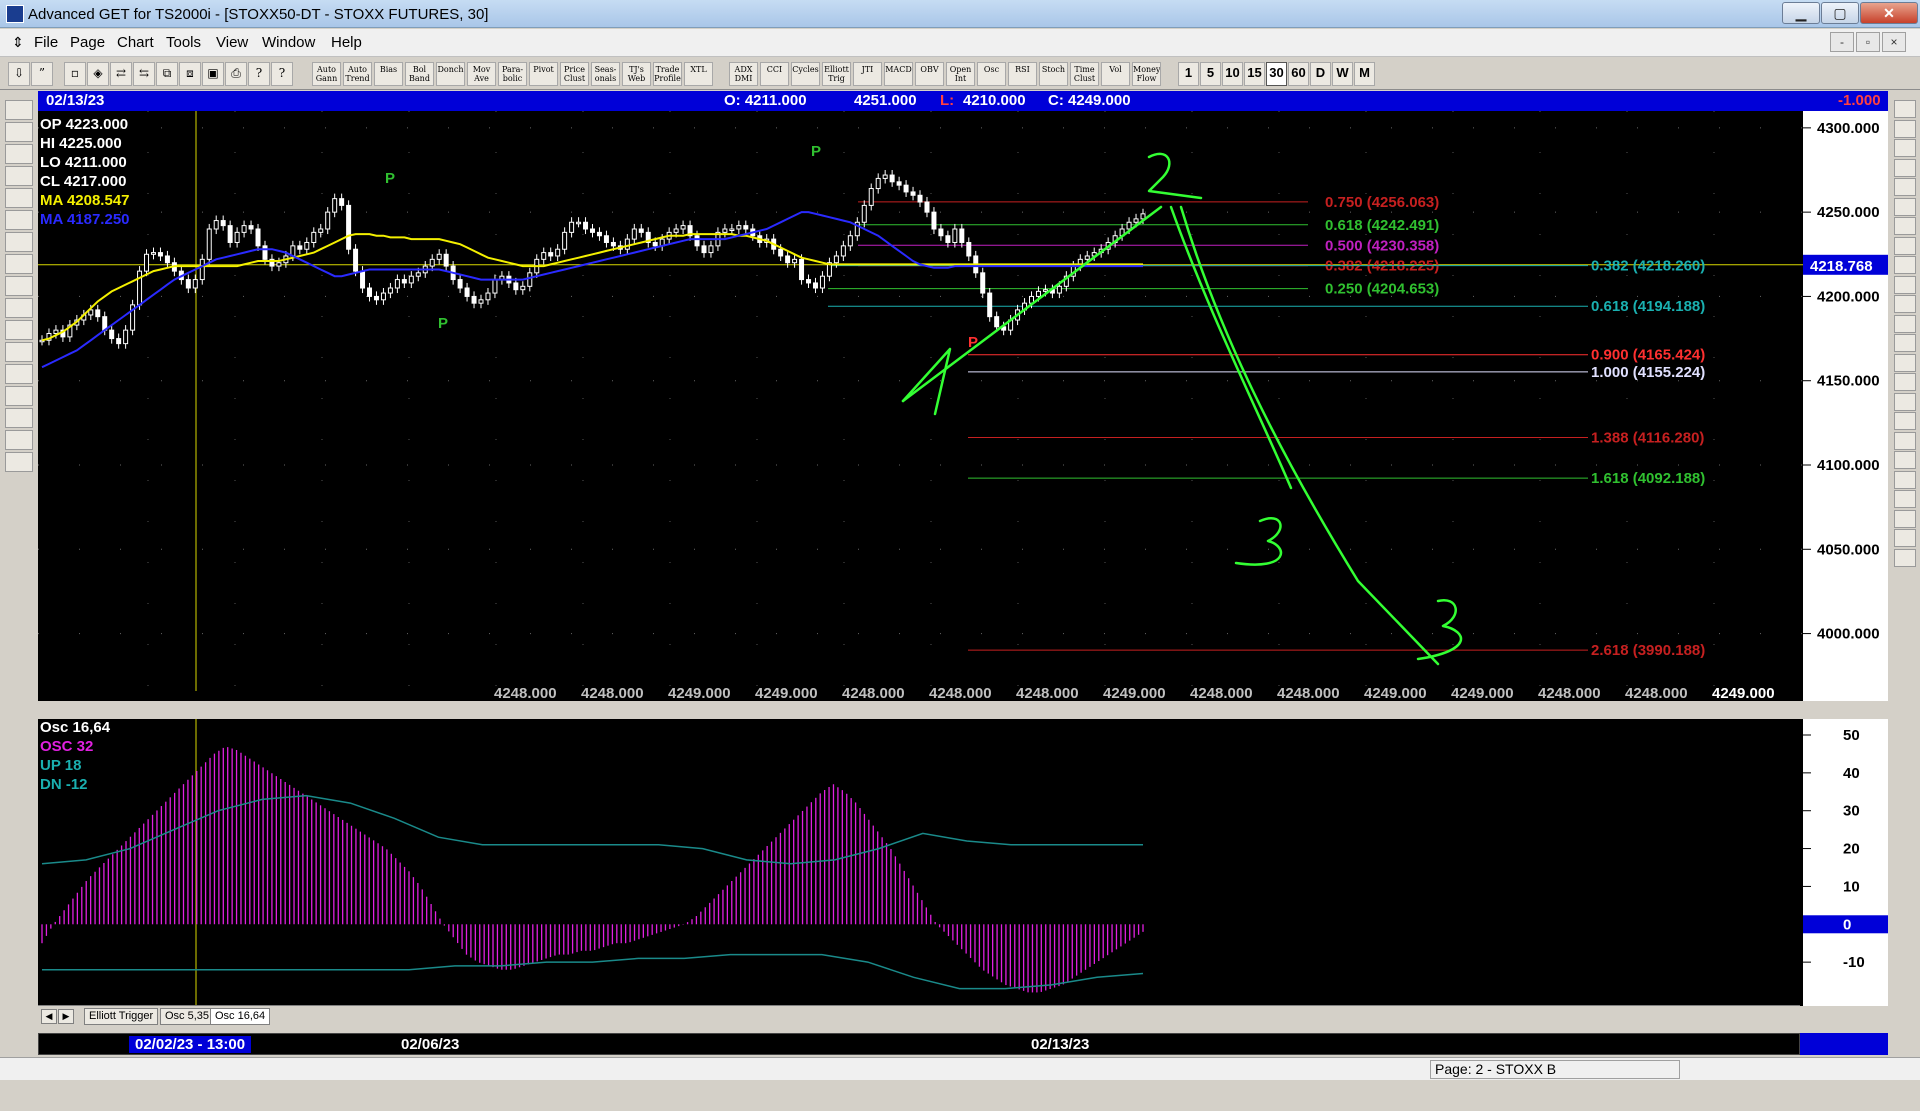 The image size is (1920, 1111). I want to click on tab-elliott-trigger: Elliott Trigger, so click(121, 1016).